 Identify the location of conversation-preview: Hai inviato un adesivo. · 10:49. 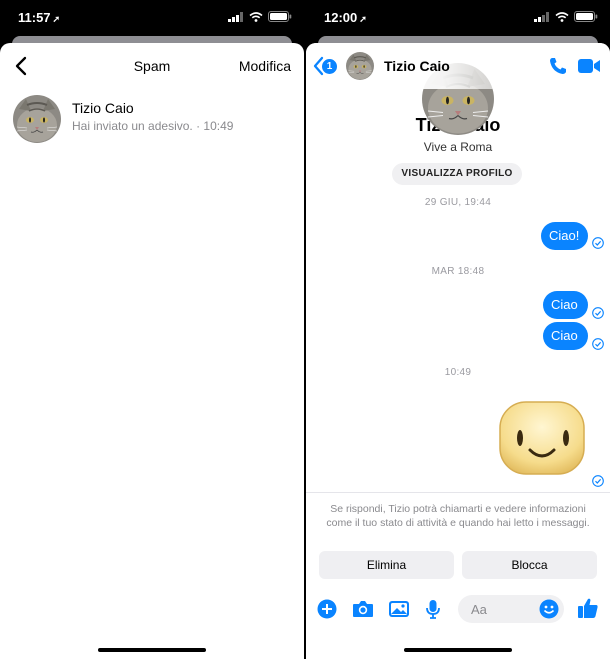
(152, 126).